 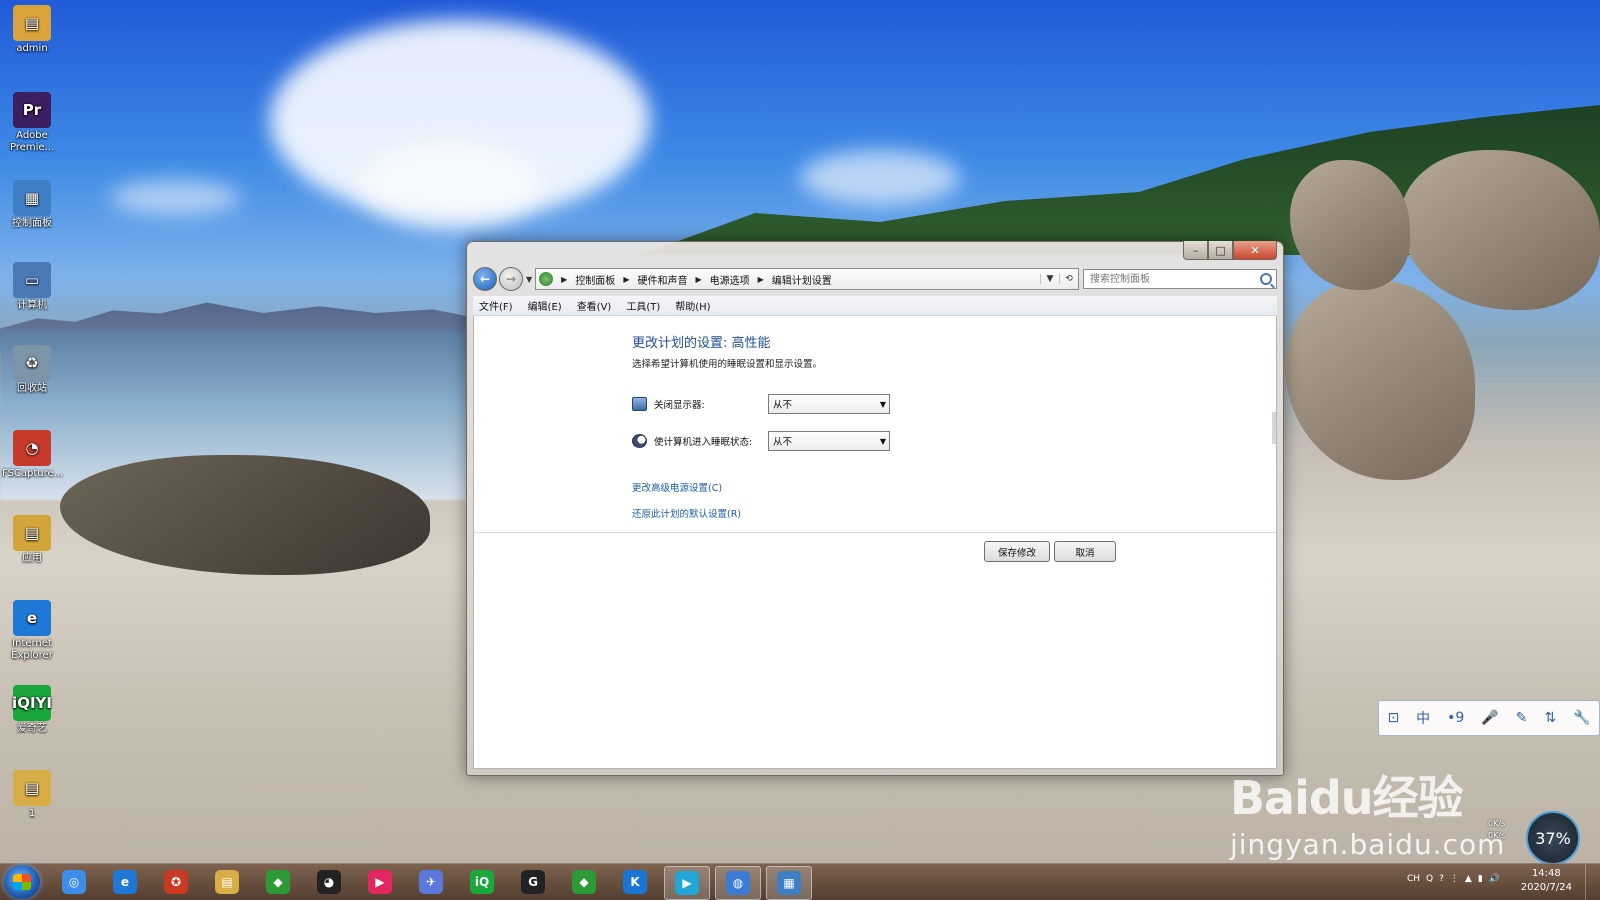 I want to click on navigation-bar: ← → ▼ ▶ 控制面板 ▶ 硬件和声音 ▶ 电源选项 ▶ 编辑计划设置 ▼ ⟲, so click(x=875, y=279).